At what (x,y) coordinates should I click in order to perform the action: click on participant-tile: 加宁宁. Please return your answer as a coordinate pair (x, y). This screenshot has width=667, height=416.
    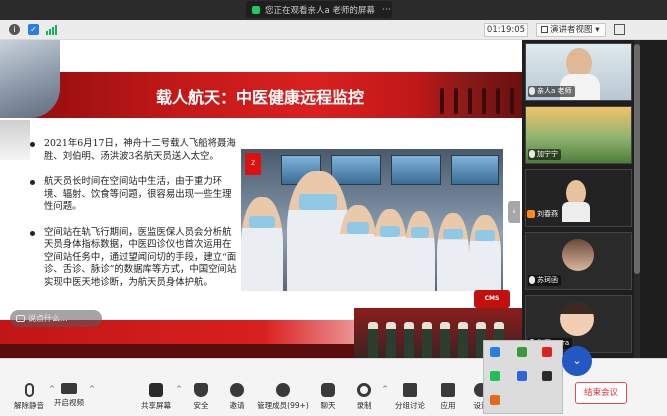
    Looking at the image, I should click on (578, 135).